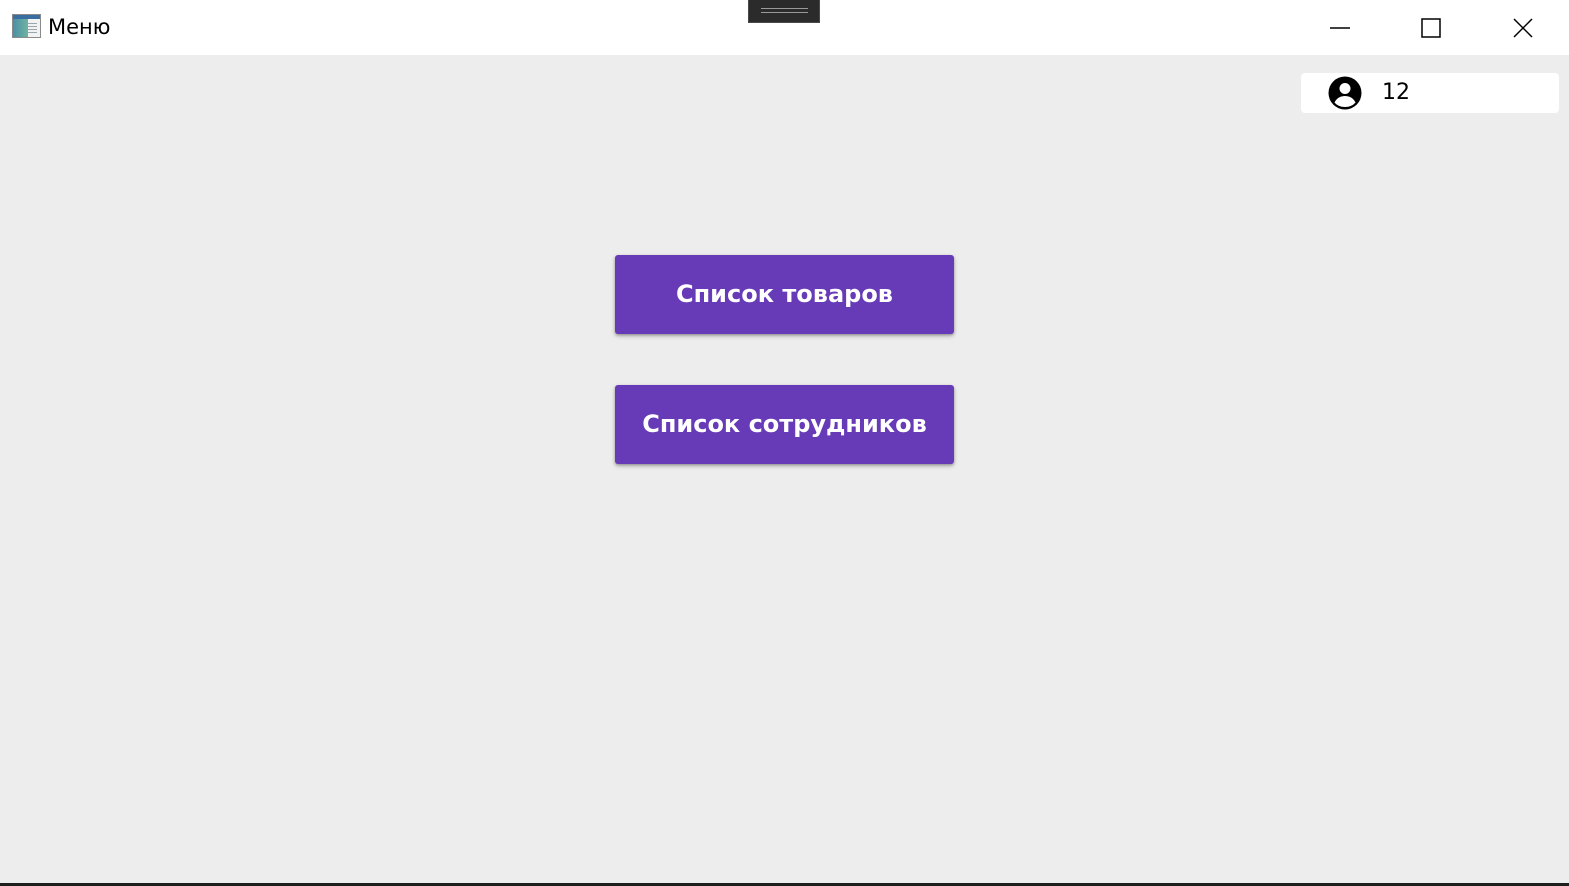 The height and width of the screenshot is (886, 1569). I want to click on close-button, so click(1523, 27).